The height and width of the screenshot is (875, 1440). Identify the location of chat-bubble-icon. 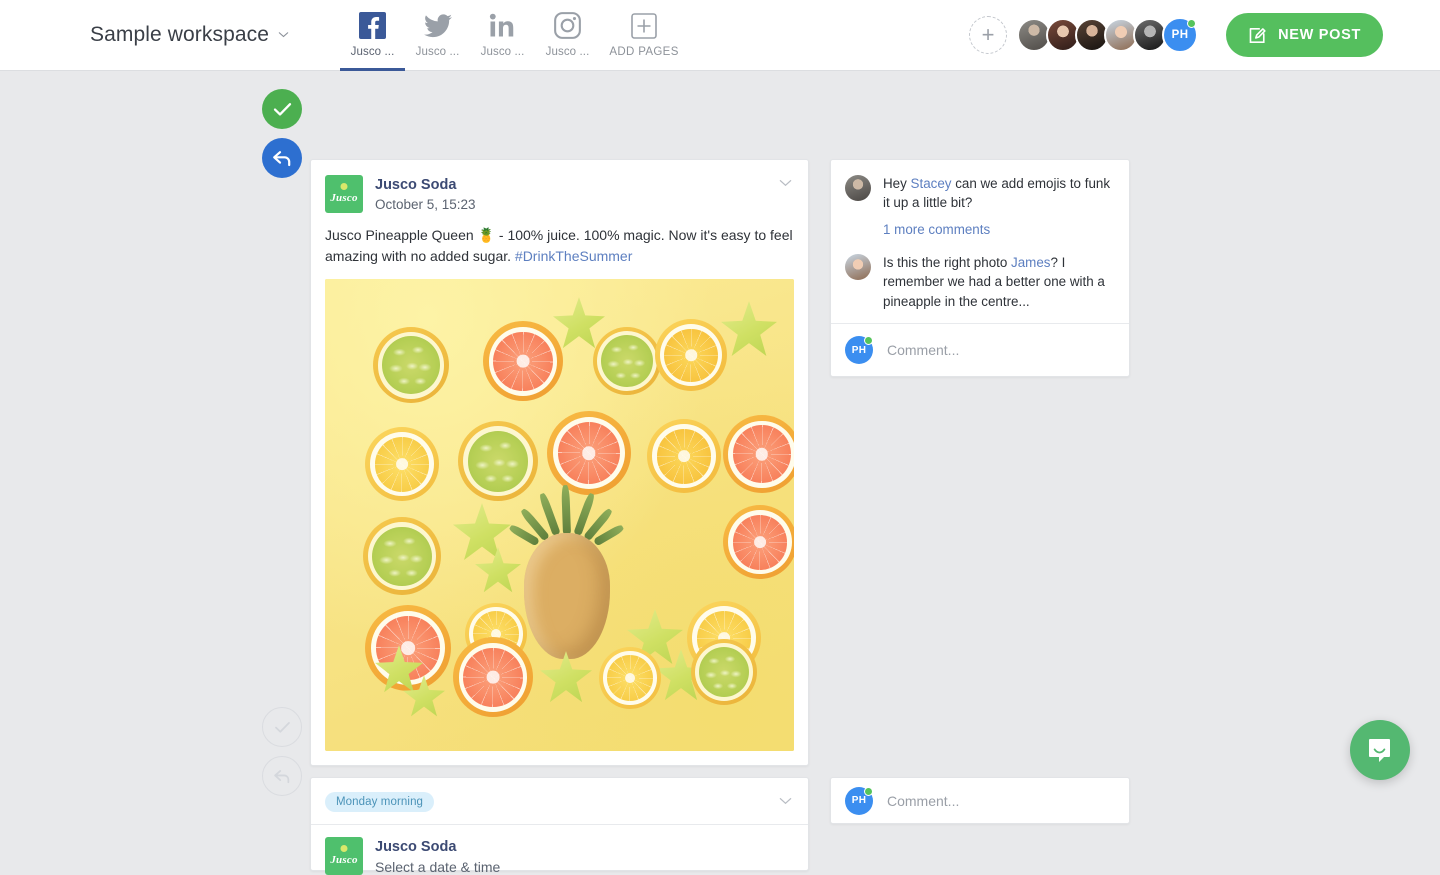
(1379, 750).